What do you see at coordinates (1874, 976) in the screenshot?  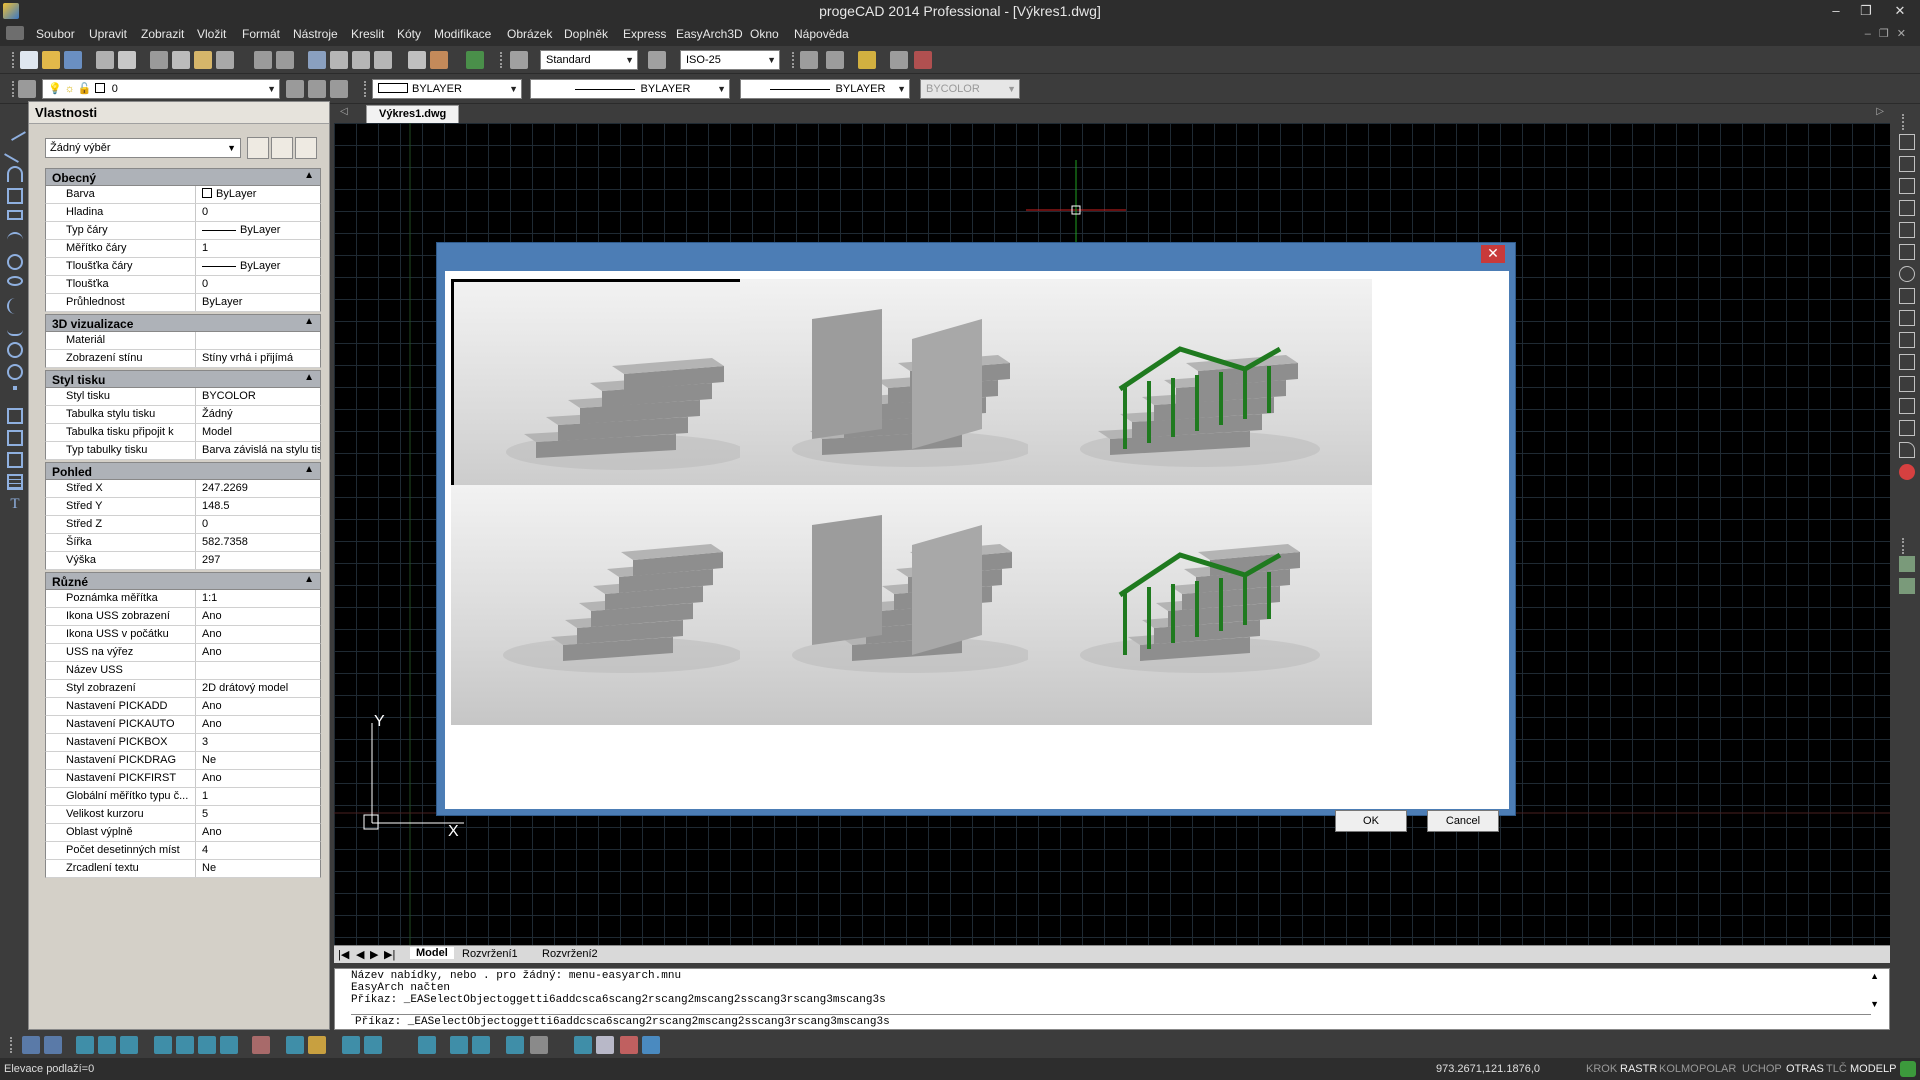 I see `scroll-up-icon: ▲` at bounding box center [1874, 976].